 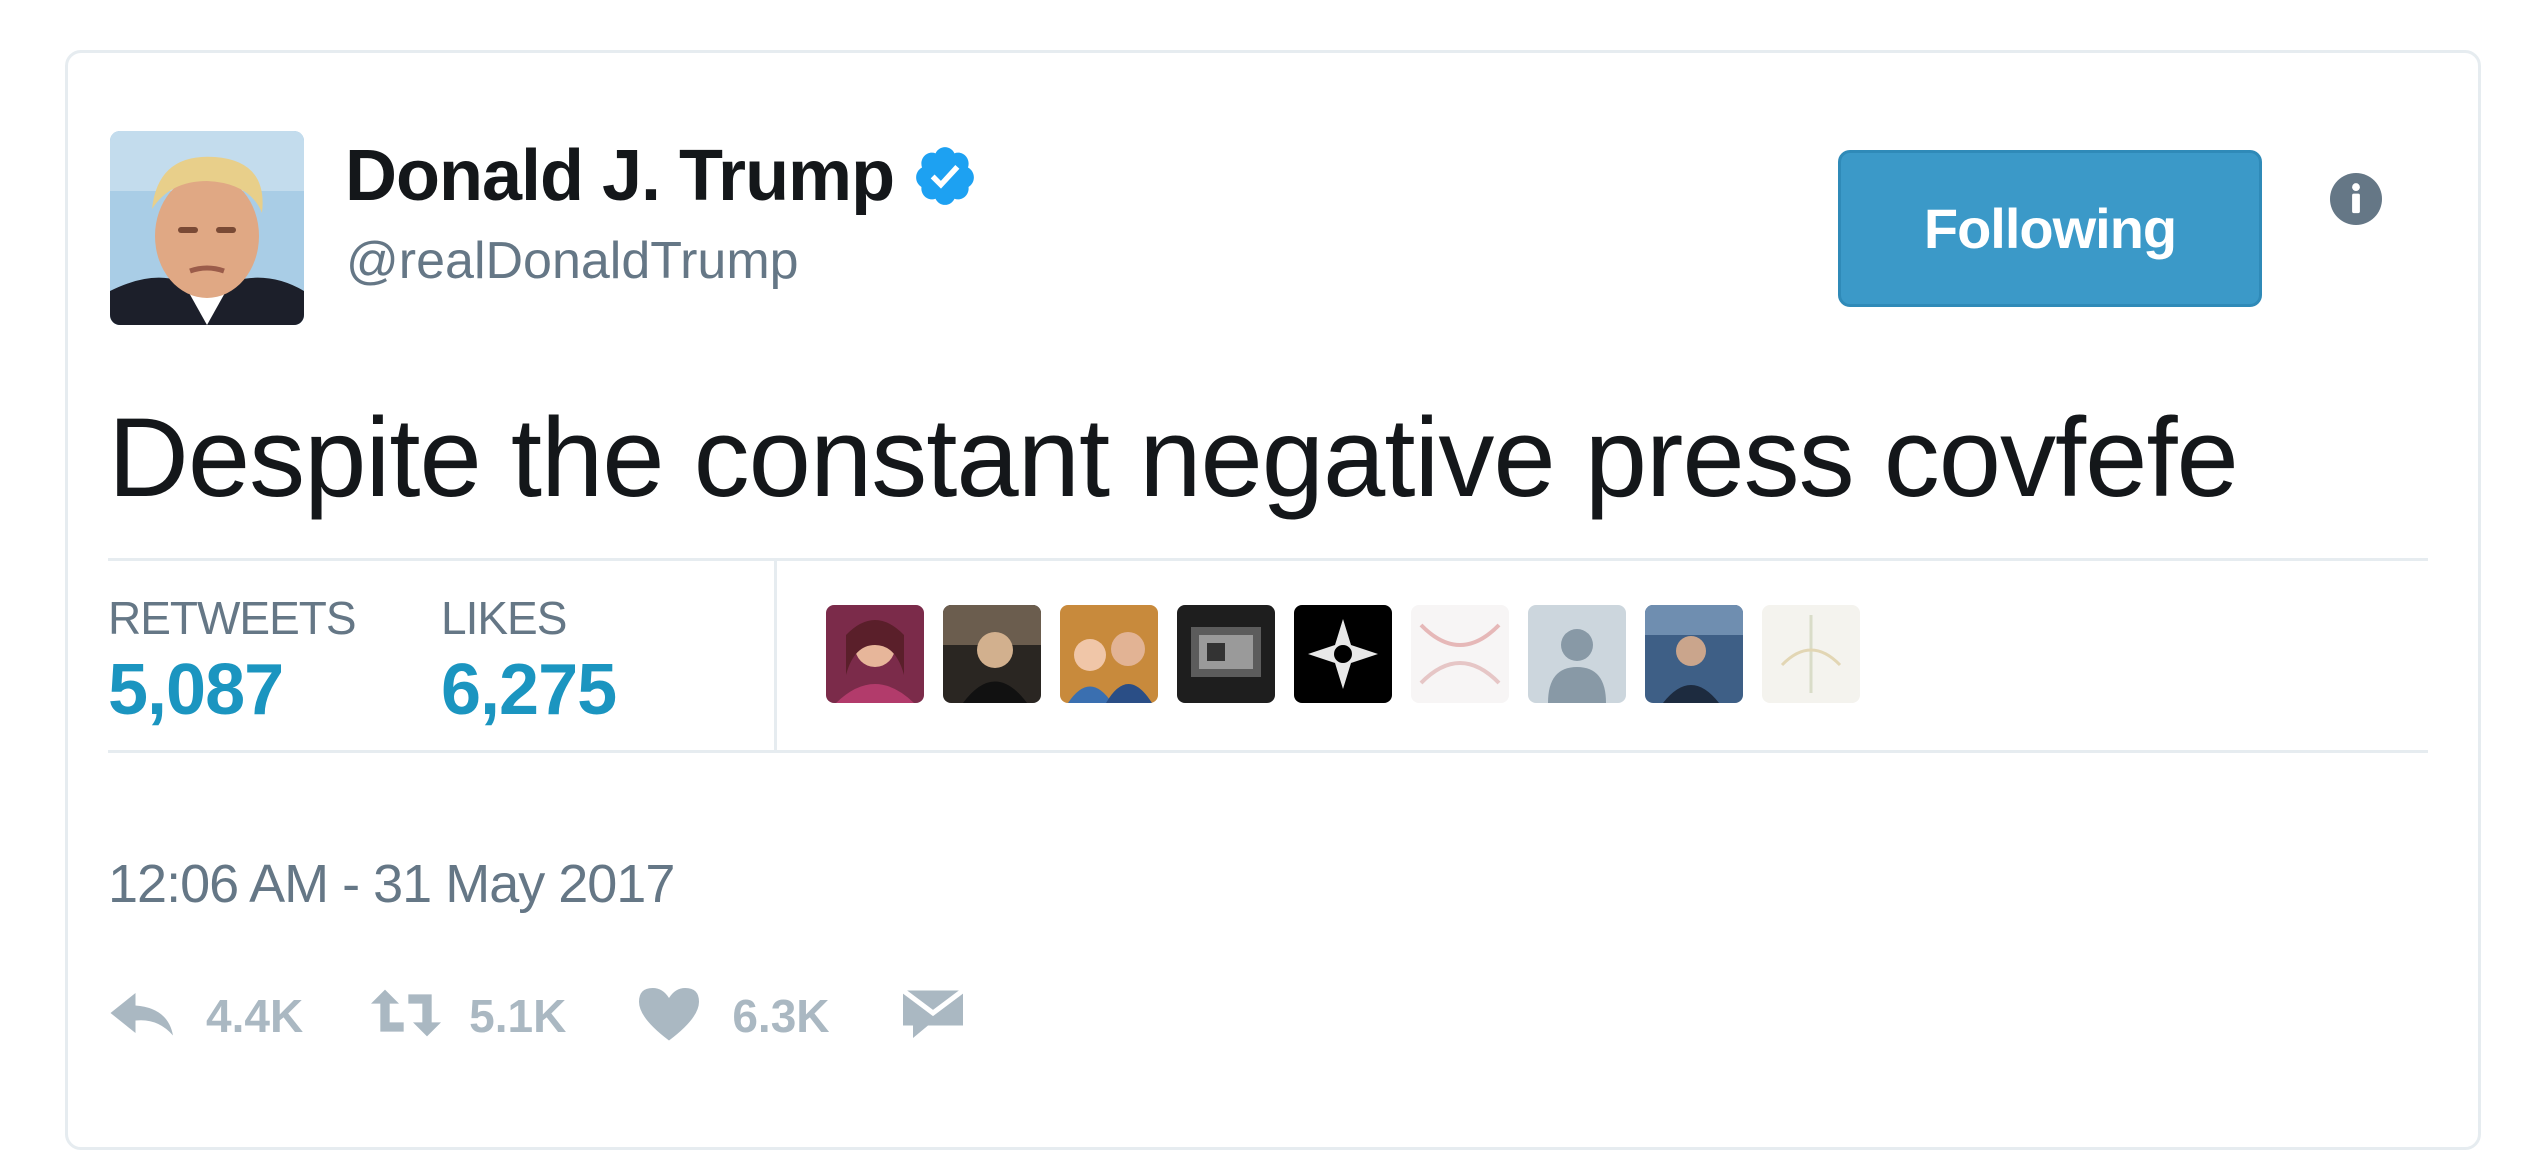 What do you see at coordinates (781, 1015) in the screenshot?
I see `like-count: 6.3K` at bounding box center [781, 1015].